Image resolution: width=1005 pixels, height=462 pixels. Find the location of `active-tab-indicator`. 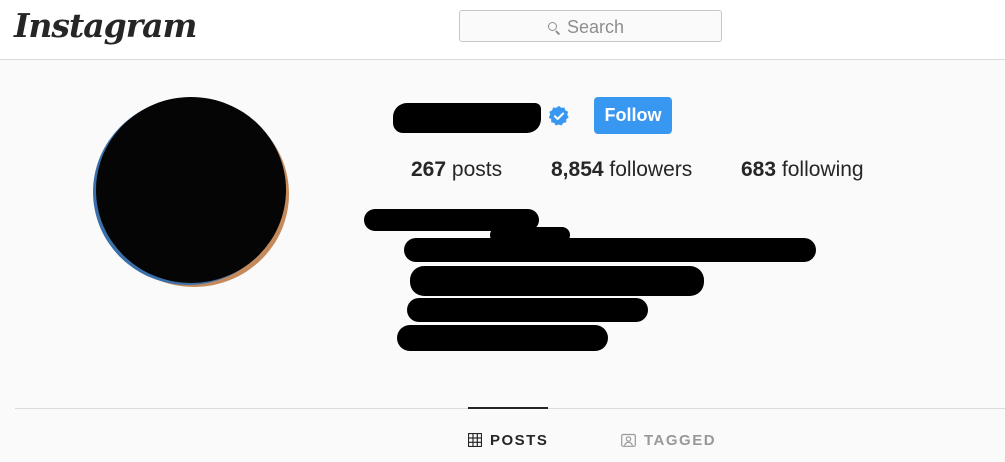

active-tab-indicator is located at coordinates (508, 408).